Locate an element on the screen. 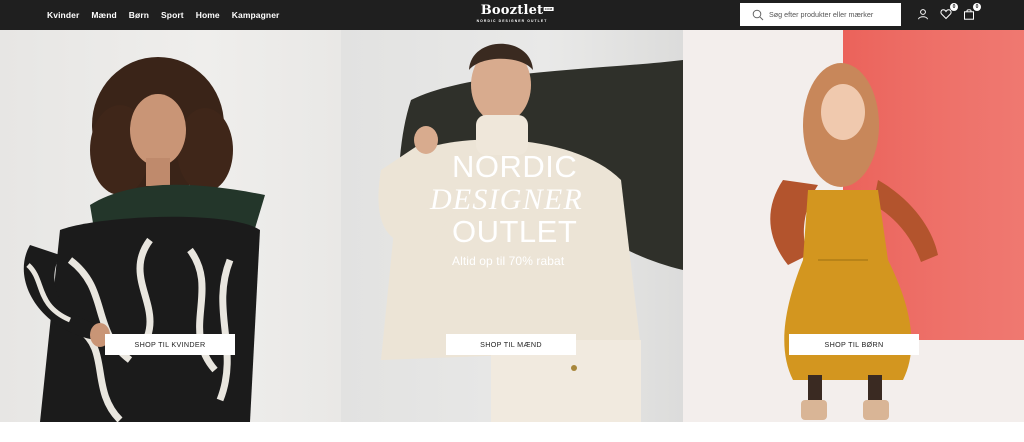 The height and width of the screenshot is (442, 1024). search-box is located at coordinates (820, 14).